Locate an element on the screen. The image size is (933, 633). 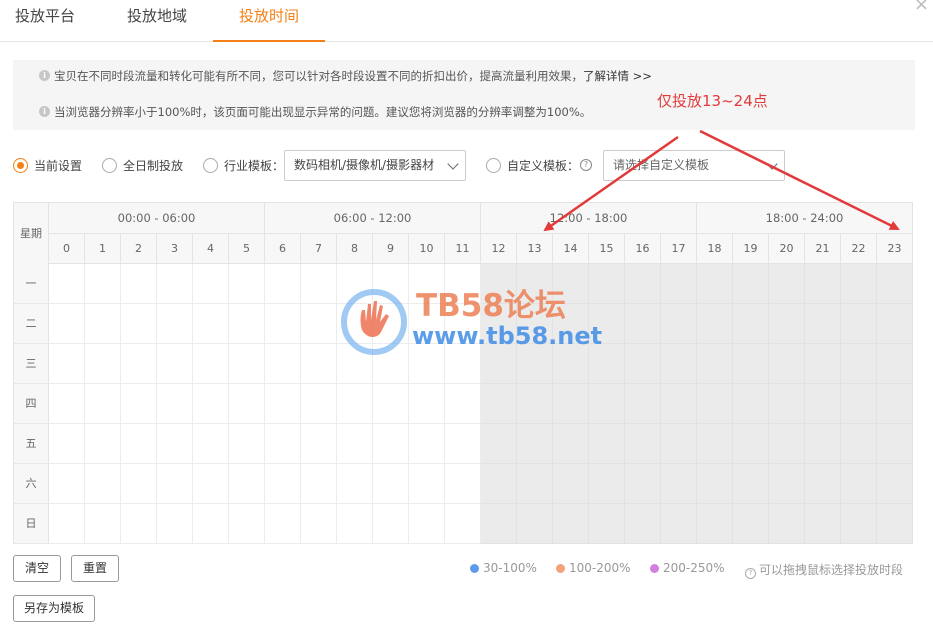
close-icon: × is located at coordinates (921, 7).